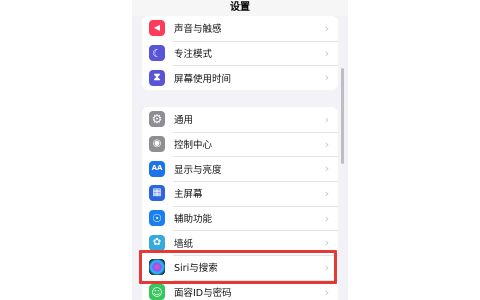 Image resolution: width=480 pixels, height=300 pixels. What do you see at coordinates (157, 53) in the screenshot?
I see `moon-icon: ☾` at bounding box center [157, 53].